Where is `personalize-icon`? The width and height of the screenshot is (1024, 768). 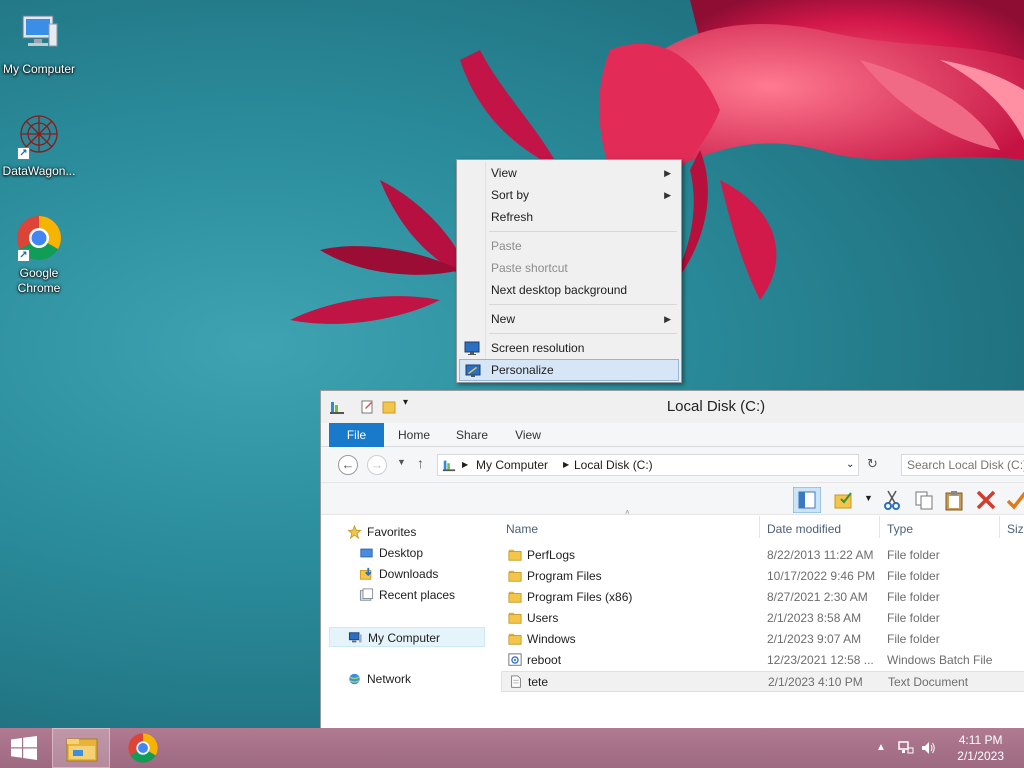 personalize-icon is located at coordinates (473, 370).